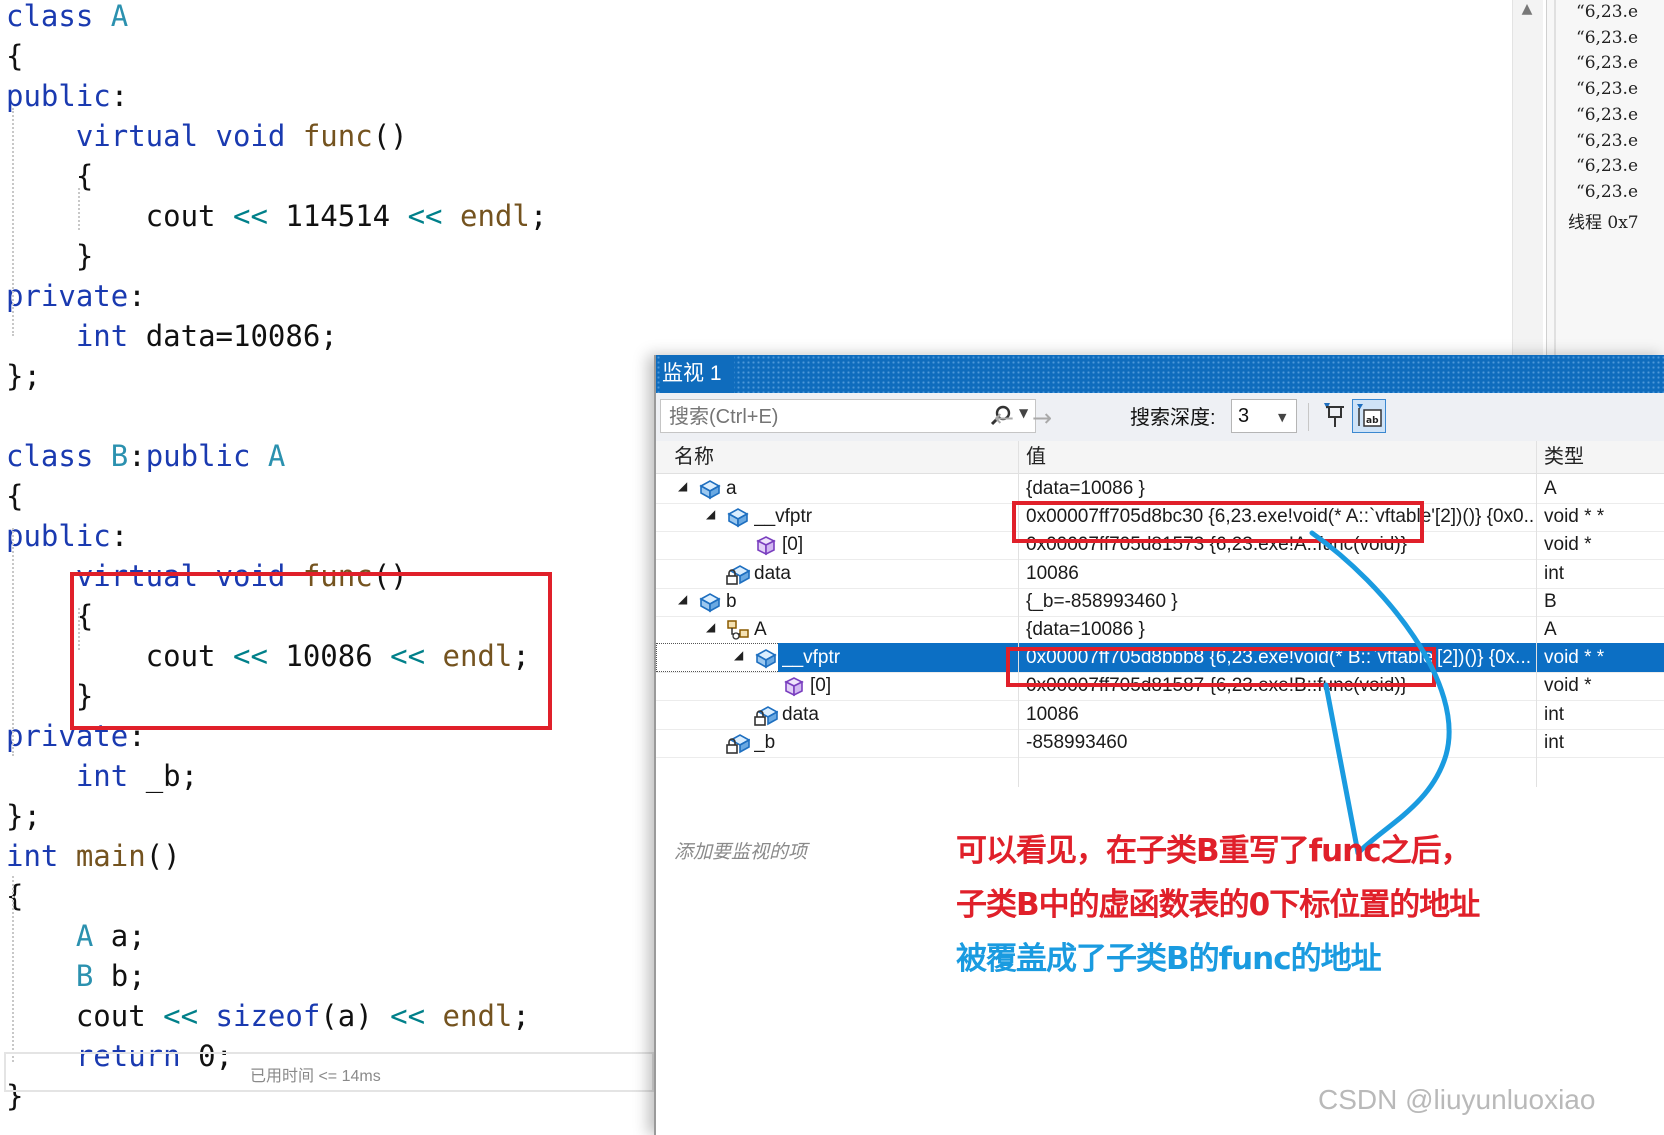  I want to click on code-line: }, so click(49, 256).